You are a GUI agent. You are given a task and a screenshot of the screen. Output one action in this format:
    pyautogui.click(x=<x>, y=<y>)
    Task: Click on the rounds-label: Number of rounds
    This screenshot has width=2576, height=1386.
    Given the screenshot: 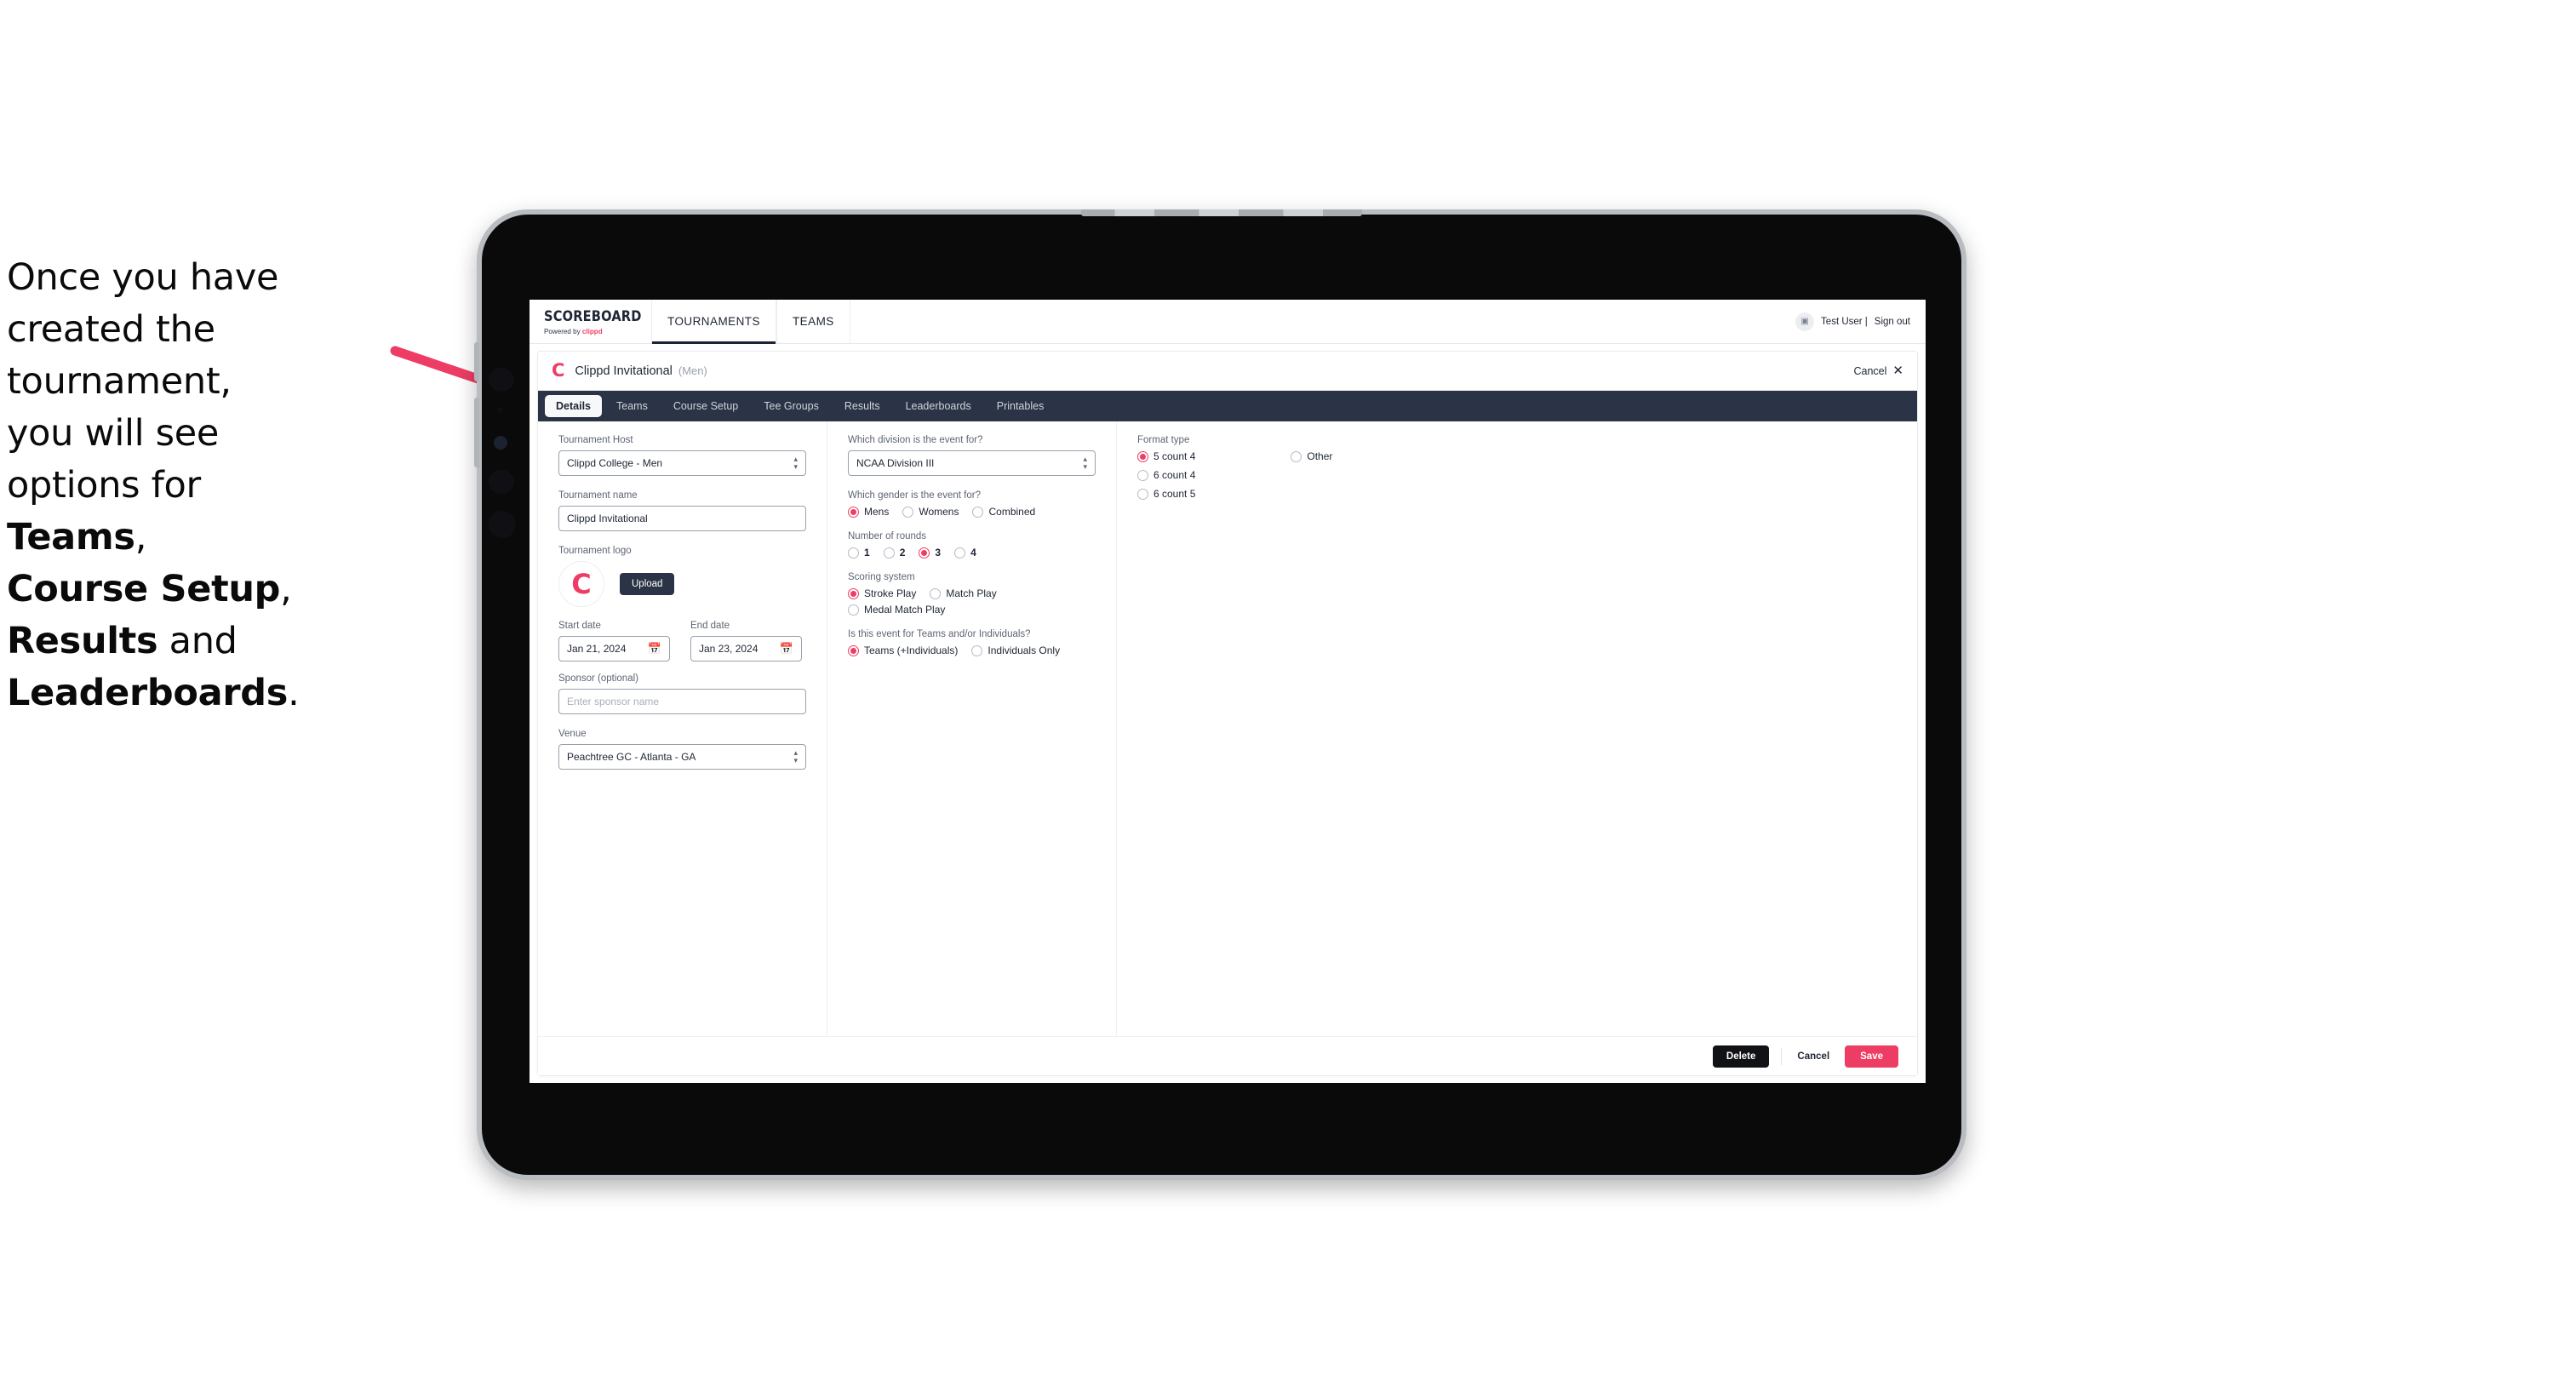 What is the action you would take?
    pyautogui.click(x=887, y=536)
    